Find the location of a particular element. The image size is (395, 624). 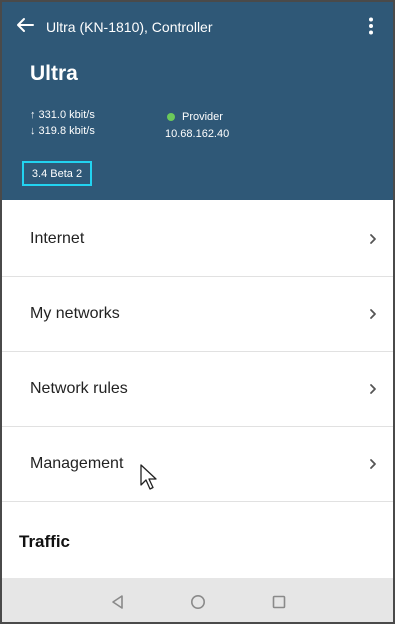

provider-status: Provider is located at coordinates (195, 117).